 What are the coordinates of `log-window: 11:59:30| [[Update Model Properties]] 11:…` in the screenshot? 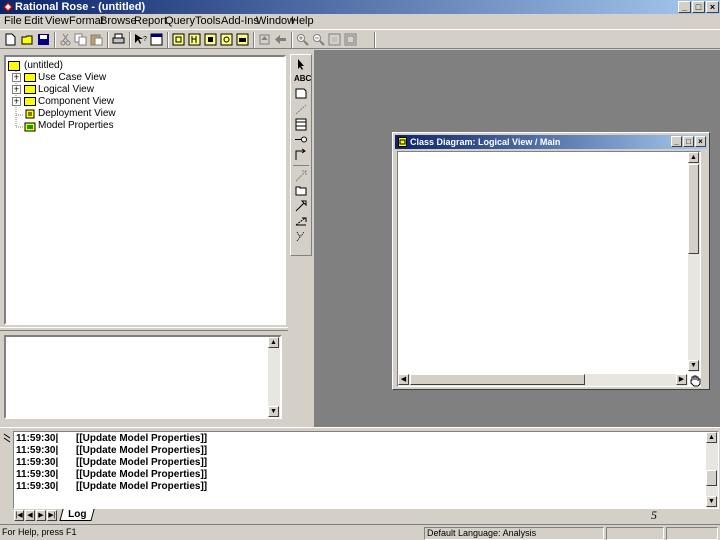 It's located at (366, 470).